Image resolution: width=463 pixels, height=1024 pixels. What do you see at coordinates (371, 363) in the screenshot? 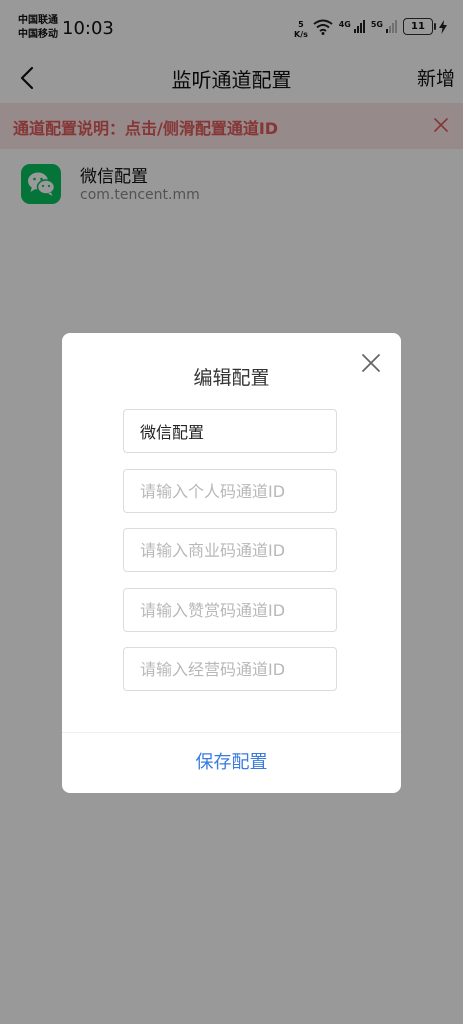
I see `close-icon` at bounding box center [371, 363].